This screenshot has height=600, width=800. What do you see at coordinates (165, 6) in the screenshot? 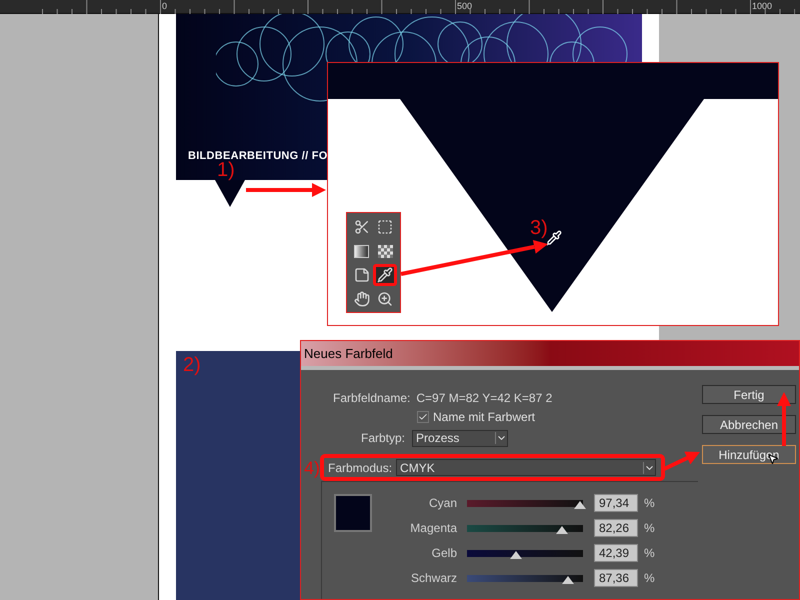
I see `ruler-label: 0` at bounding box center [165, 6].